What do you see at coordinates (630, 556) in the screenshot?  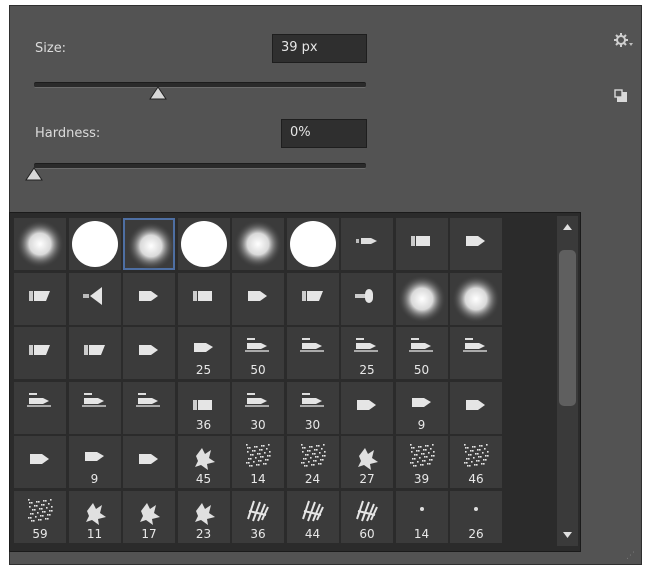 I see `resize-grip-icon: ⋰` at bounding box center [630, 556].